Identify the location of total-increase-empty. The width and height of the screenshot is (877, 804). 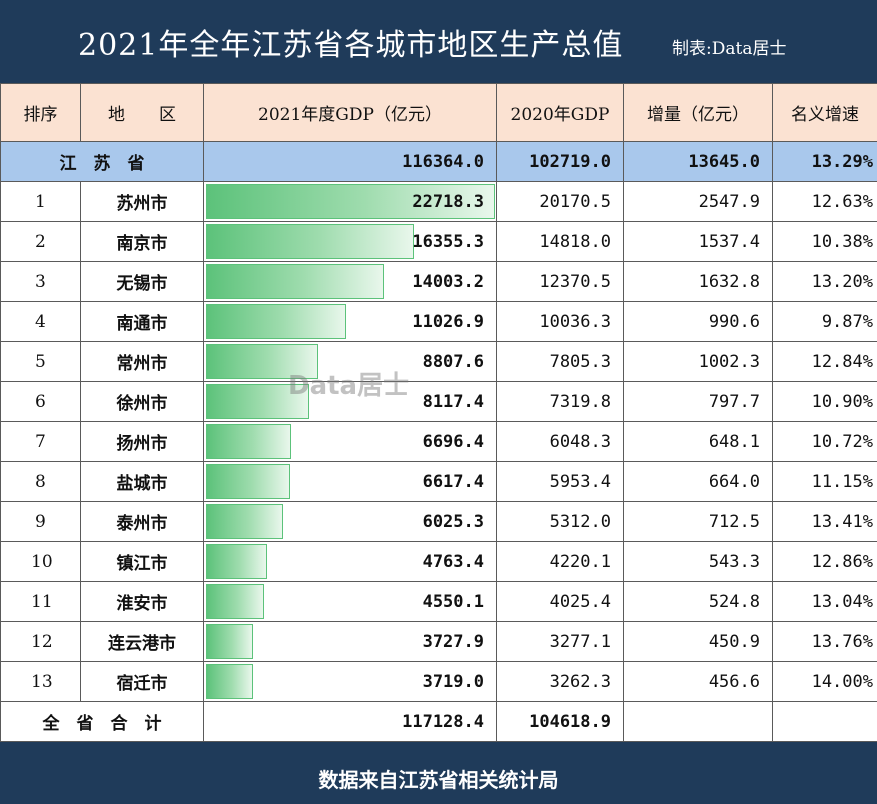
(698, 721).